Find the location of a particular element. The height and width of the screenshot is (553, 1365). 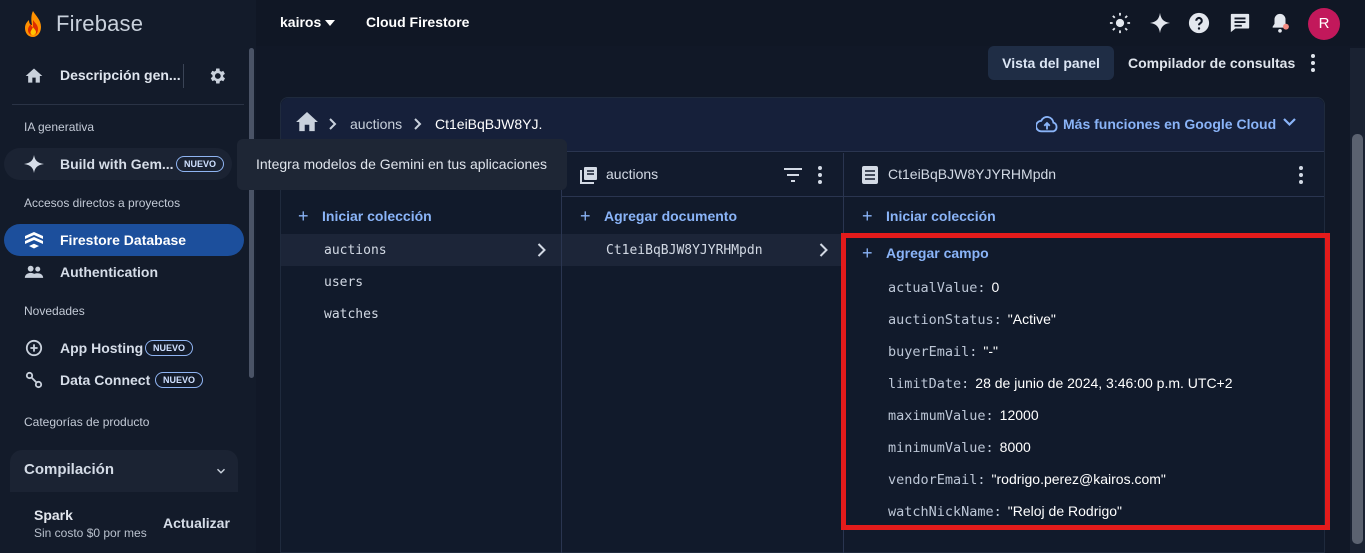

data-connect-icon is located at coordinates (34, 380).